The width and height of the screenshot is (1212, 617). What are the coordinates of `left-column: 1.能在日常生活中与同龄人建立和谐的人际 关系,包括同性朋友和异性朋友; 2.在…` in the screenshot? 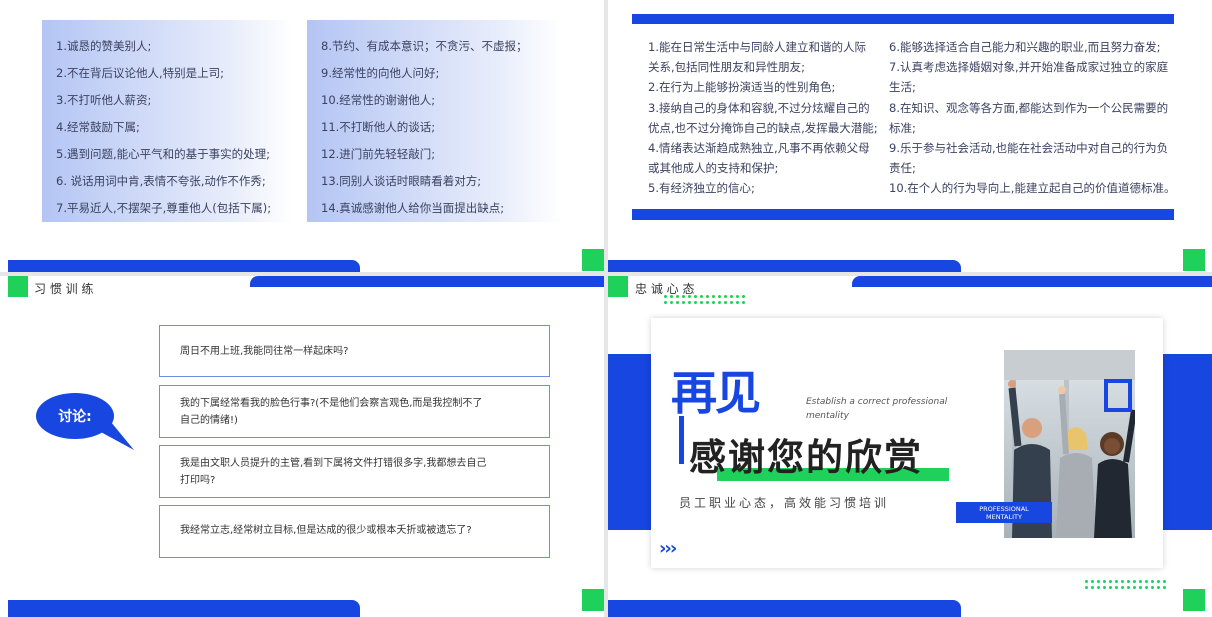 It's located at (778, 118).